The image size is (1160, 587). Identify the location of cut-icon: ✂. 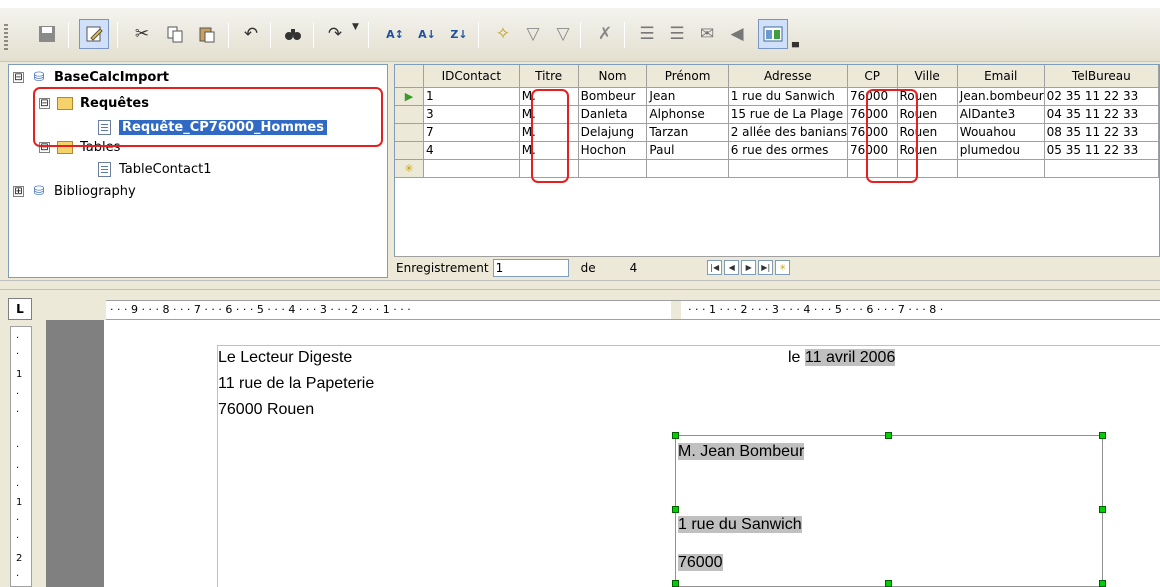
(142, 34).